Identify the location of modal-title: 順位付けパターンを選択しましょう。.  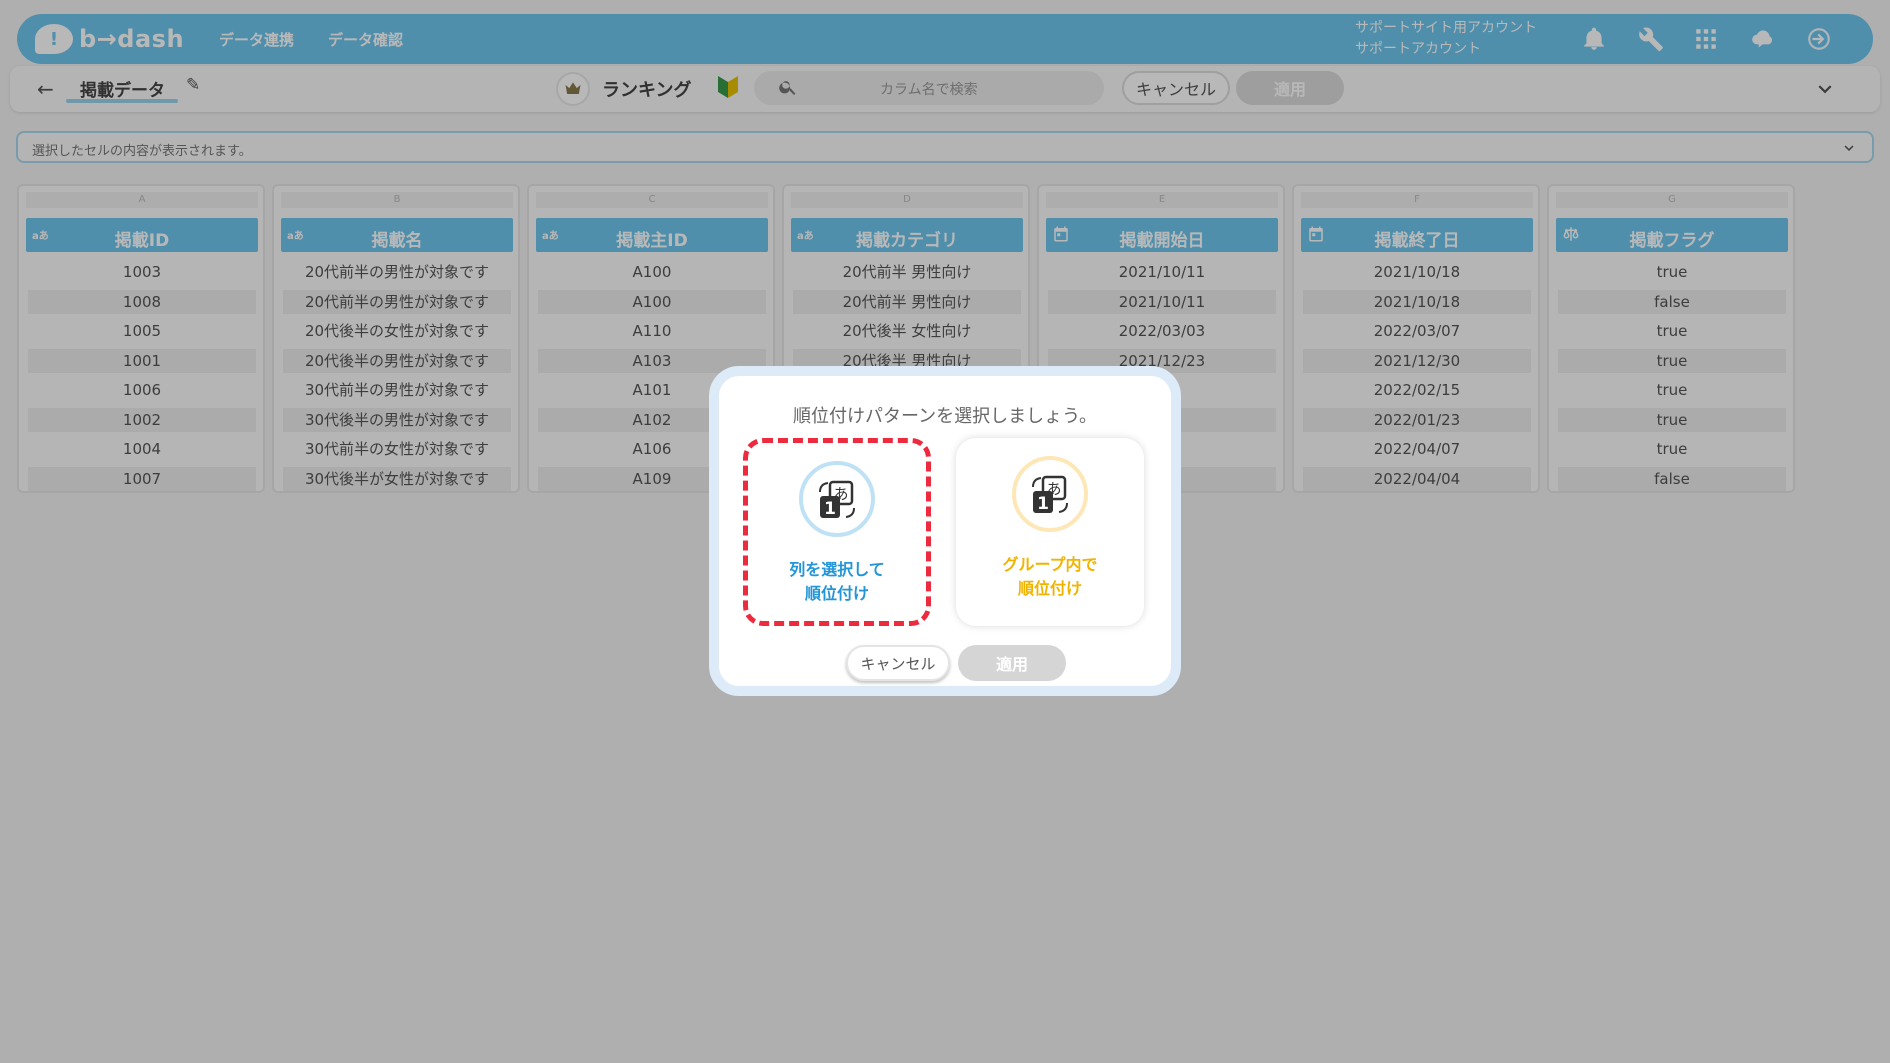
(945, 416).